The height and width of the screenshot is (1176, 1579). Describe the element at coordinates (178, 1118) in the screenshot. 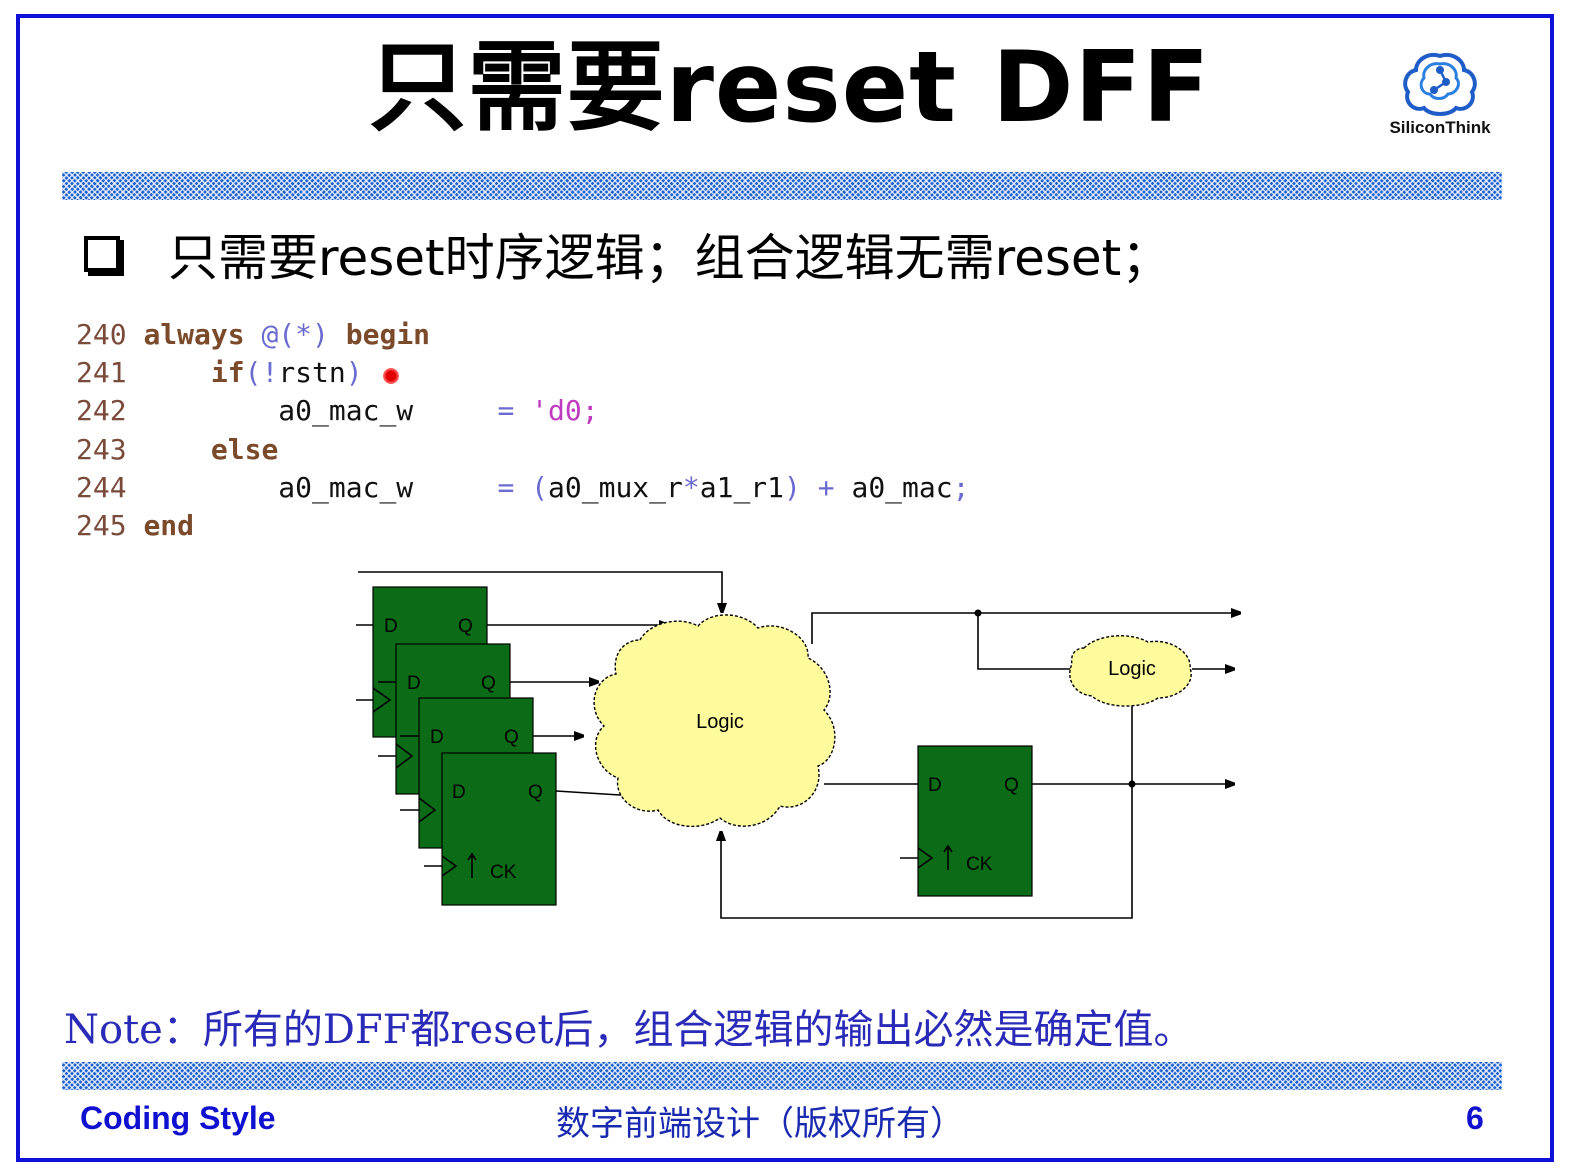

I see `footer-section-title: Coding Style` at that location.